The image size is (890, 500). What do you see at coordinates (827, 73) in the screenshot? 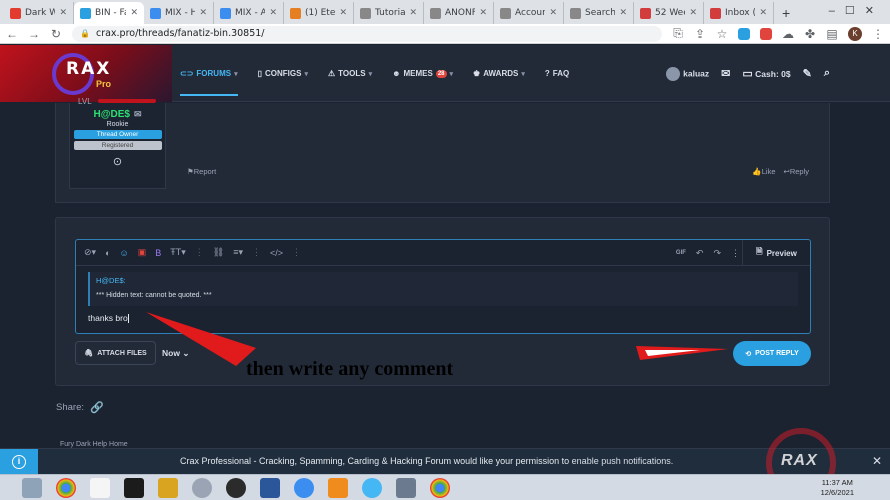
I see `search-icon: ⌕` at bounding box center [827, 73].